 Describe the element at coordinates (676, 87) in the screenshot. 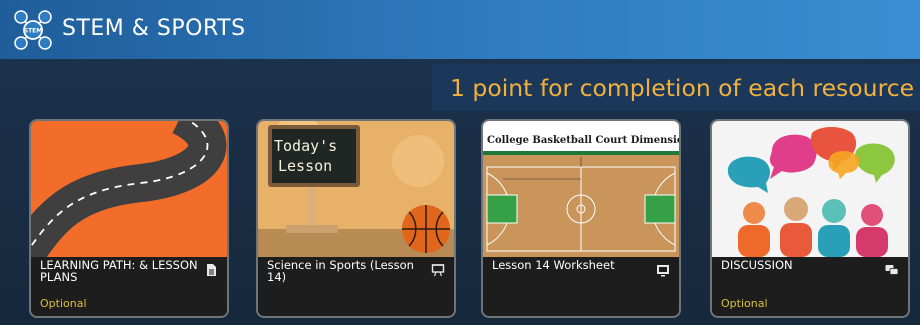

I see `points-banner: 1 point for completion of each resource` at that location.